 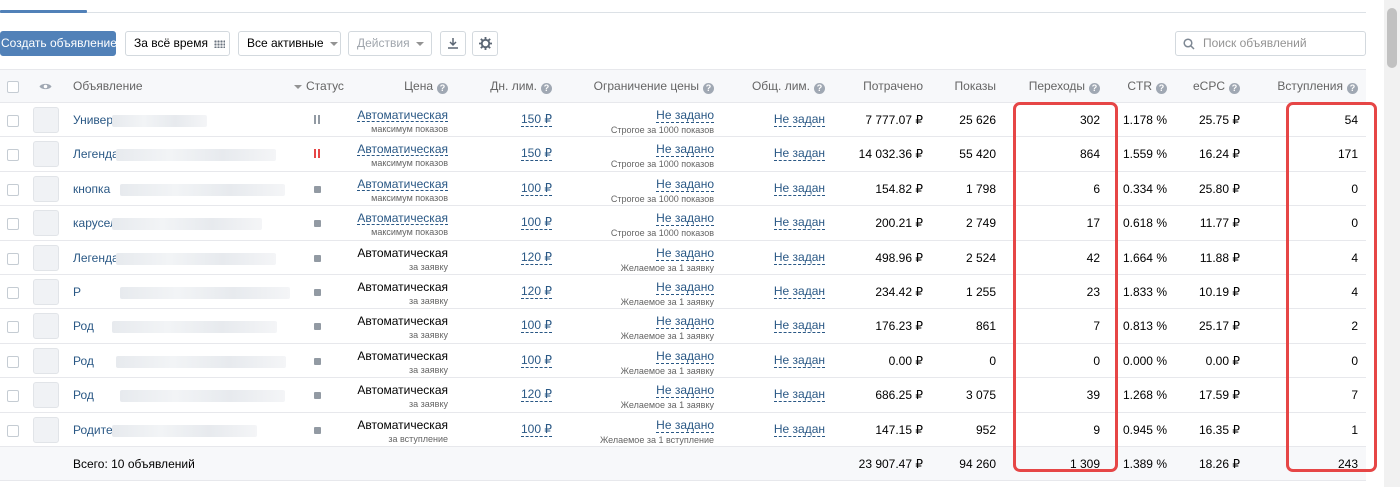 I want to click on price-cap-cell: Не задано Желаемое за 1 вступление, so click(x=647, y=432).